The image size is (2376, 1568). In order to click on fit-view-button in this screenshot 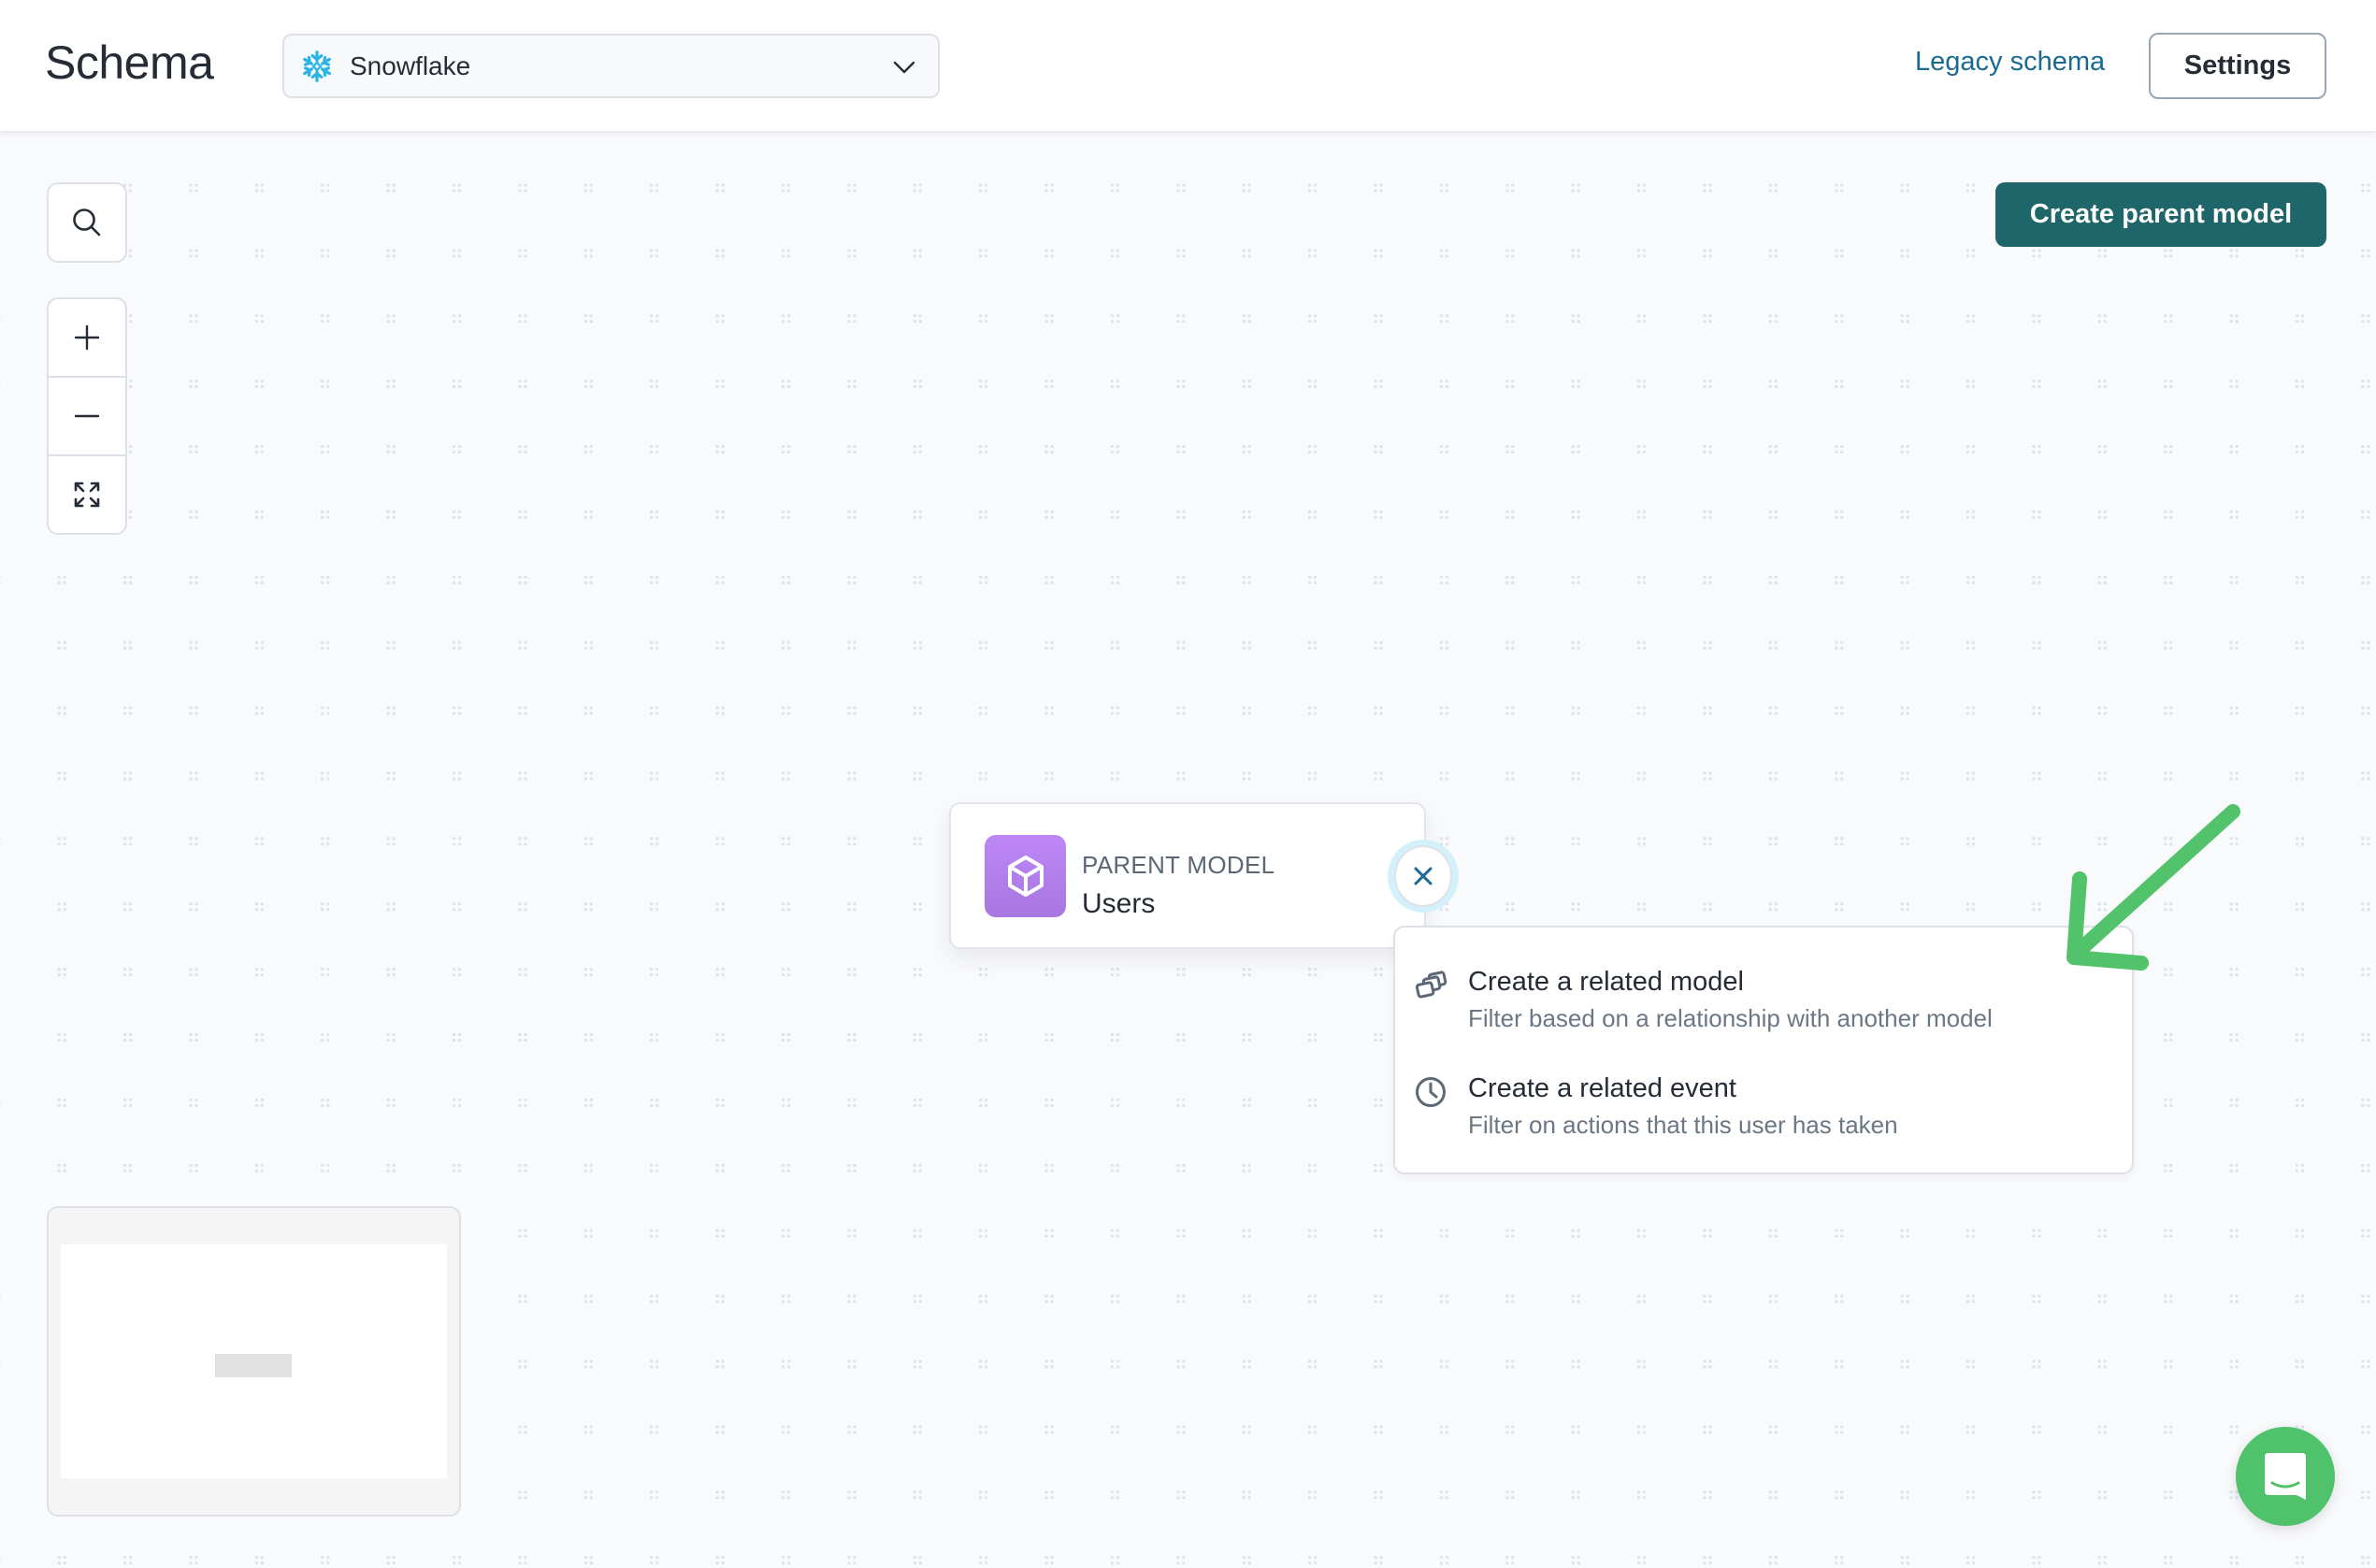, I will do `click(87, 493)`.